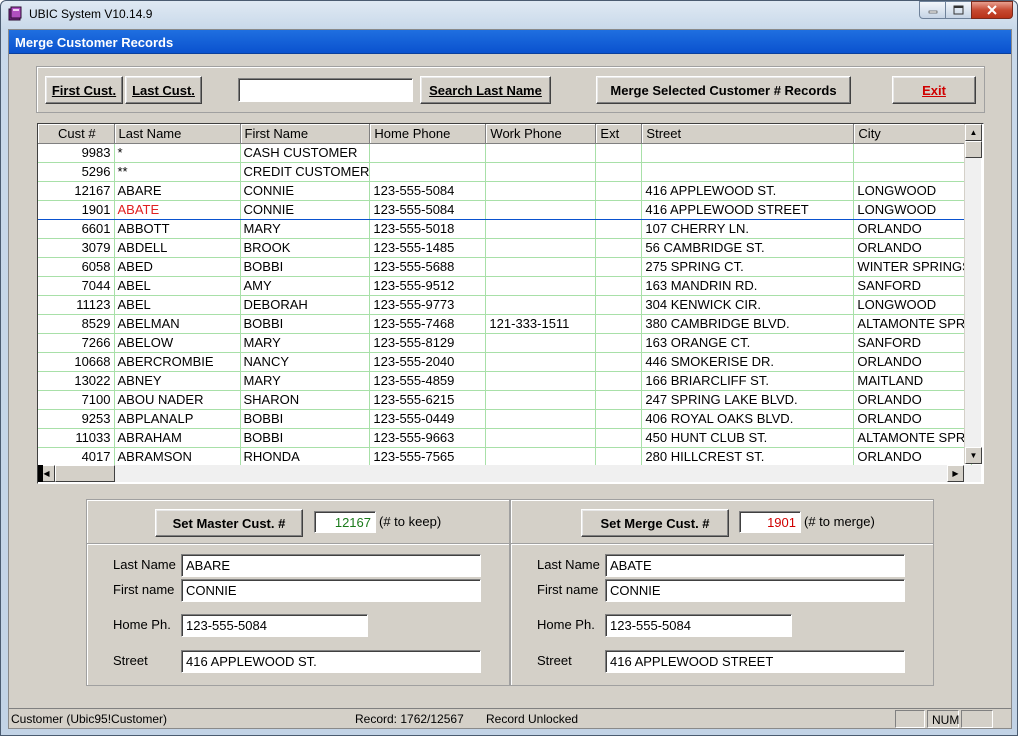 The width and height of the screenshot is (1018, 736). Describe the element at coordinates (305, 134) in the screenshot. I see `column-header-first-name: First Name` at that location.